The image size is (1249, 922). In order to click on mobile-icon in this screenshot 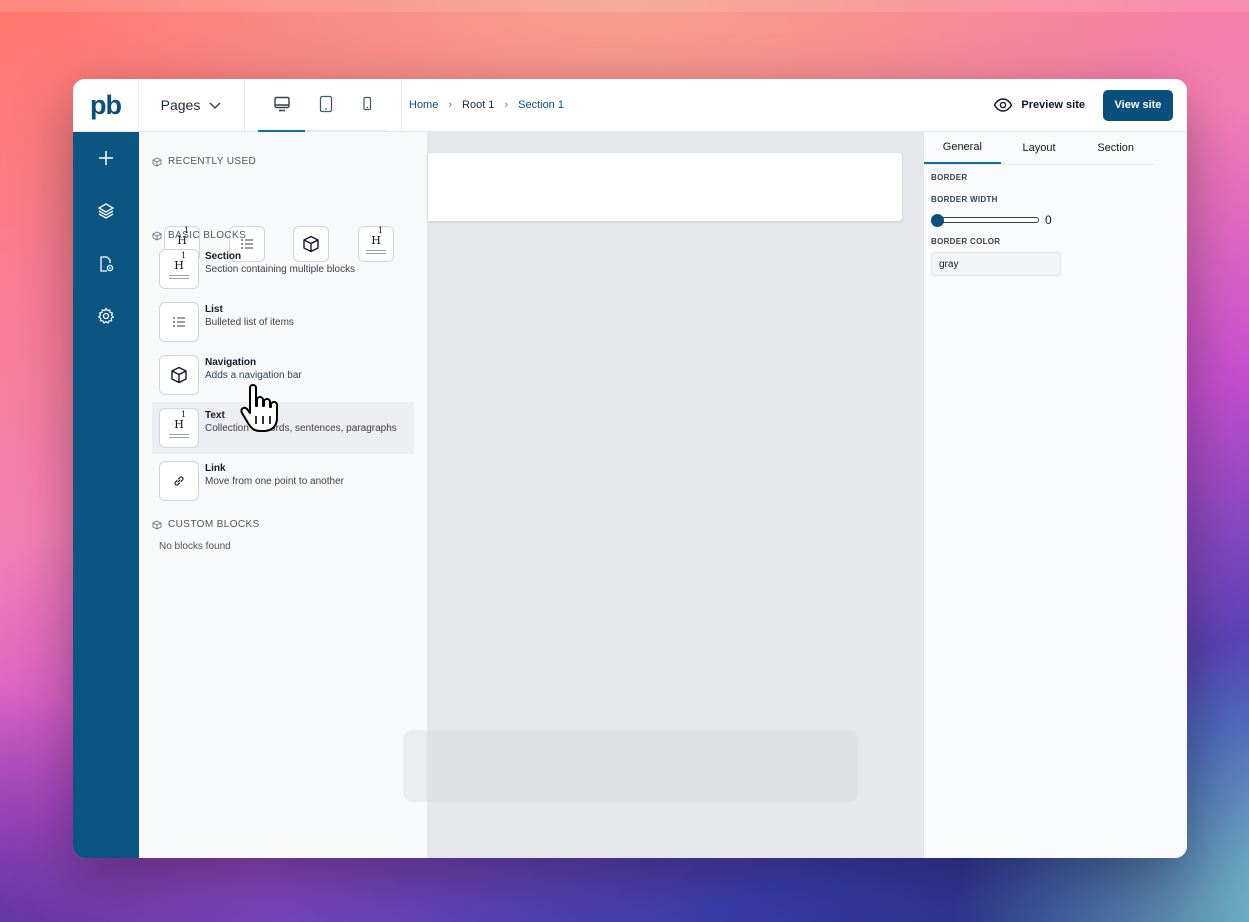, I will do `click(367, 103)`.